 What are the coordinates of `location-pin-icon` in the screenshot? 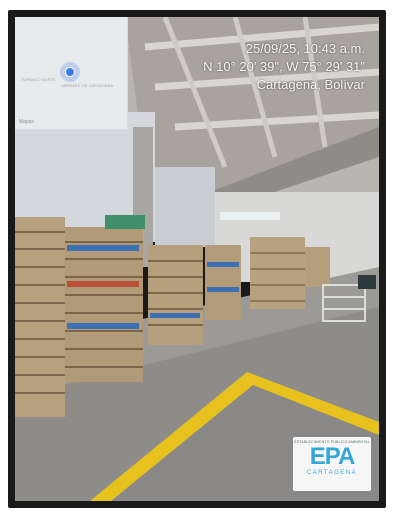 It's located at (70, 72).